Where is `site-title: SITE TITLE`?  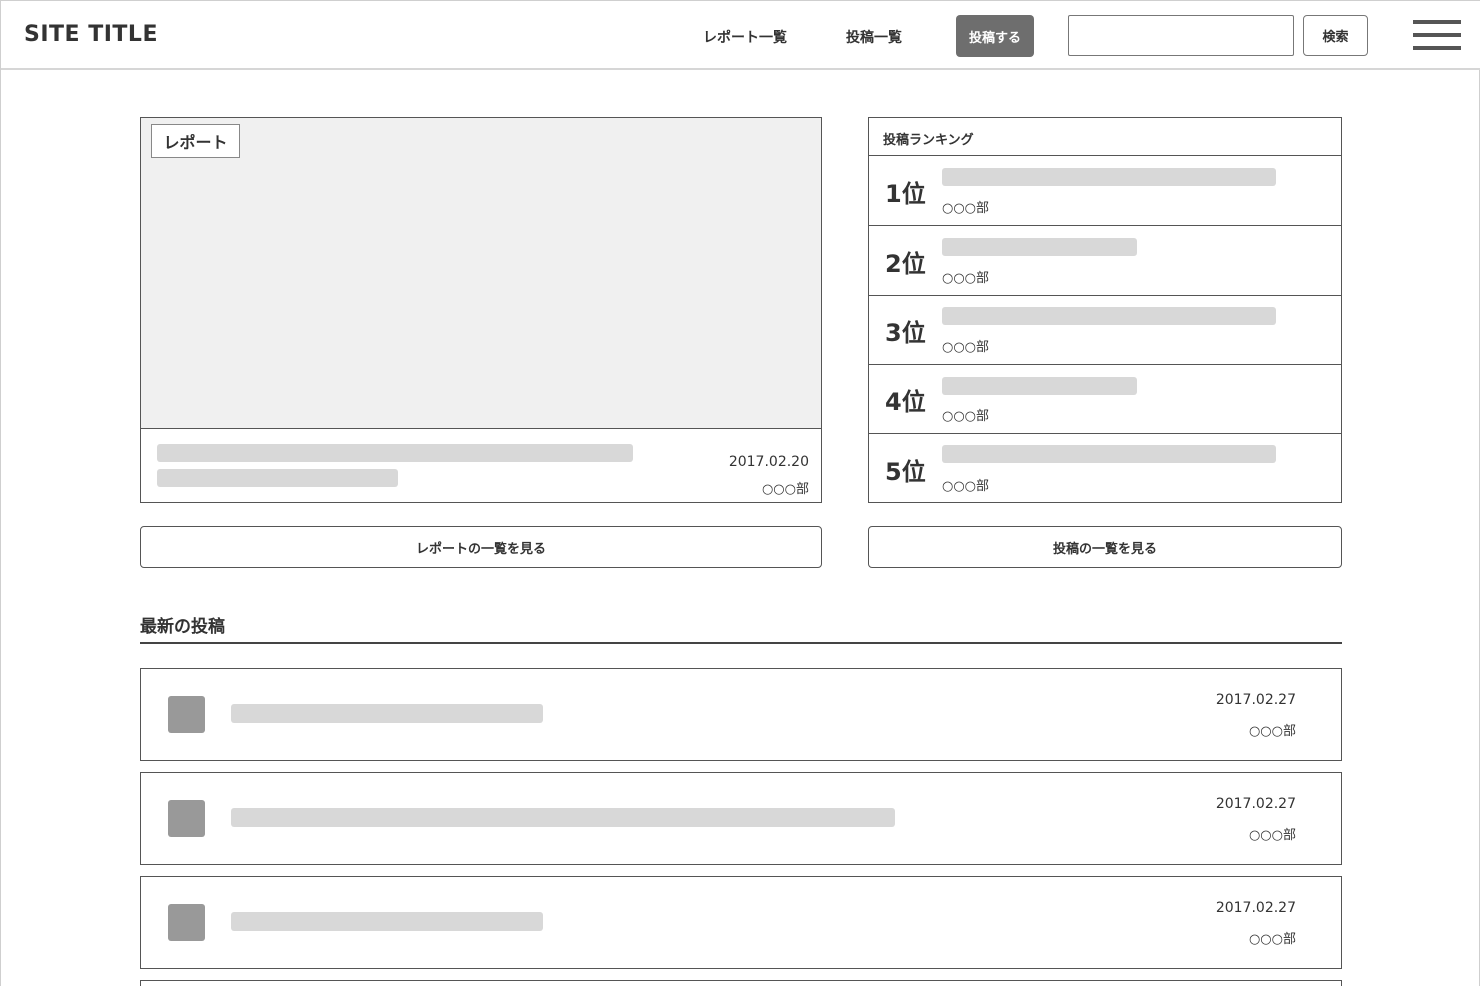 site-title: SITE TITLE is located at coordinates (91, 34).